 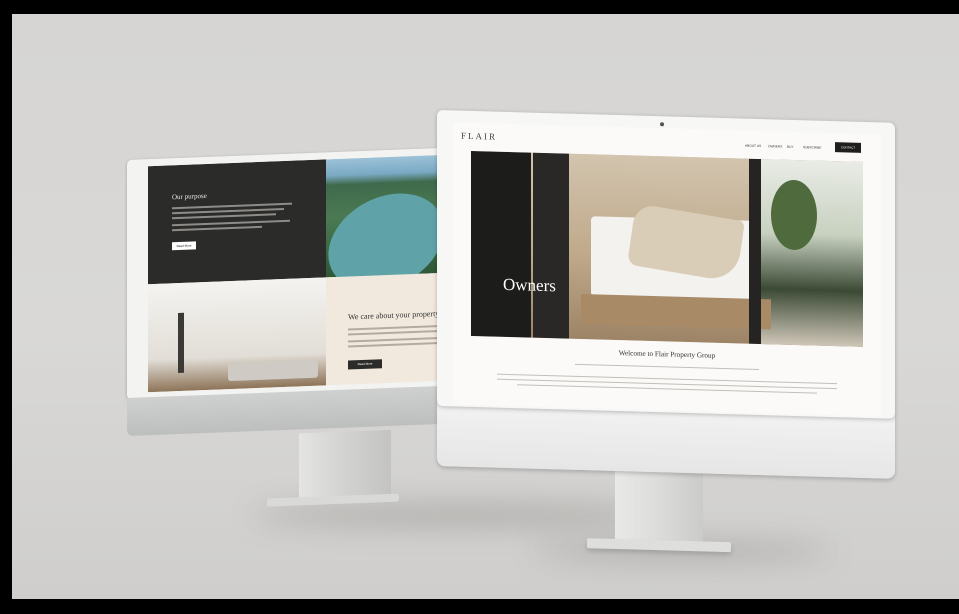 I want to click on nav-item-buy: BUY, so click(x=790, y=147).